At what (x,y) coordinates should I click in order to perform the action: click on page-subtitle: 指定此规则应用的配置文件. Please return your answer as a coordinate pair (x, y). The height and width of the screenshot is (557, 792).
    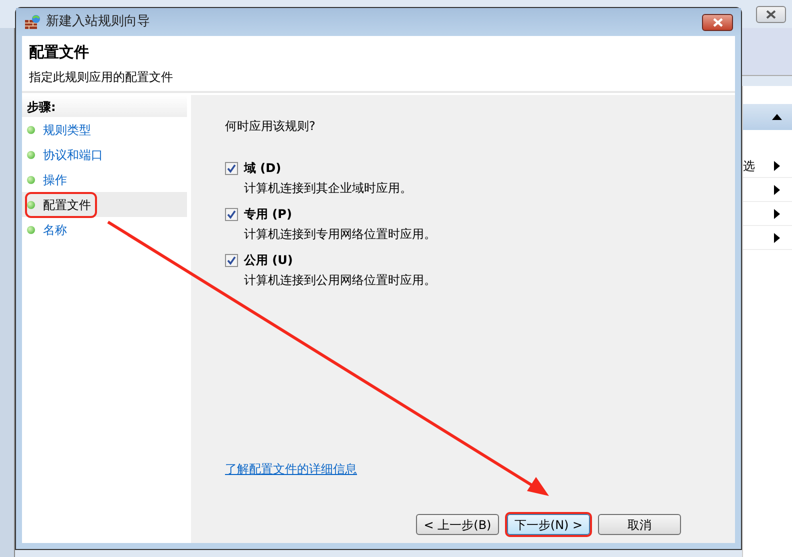
    Looking at the image, I should click on (101, 77).